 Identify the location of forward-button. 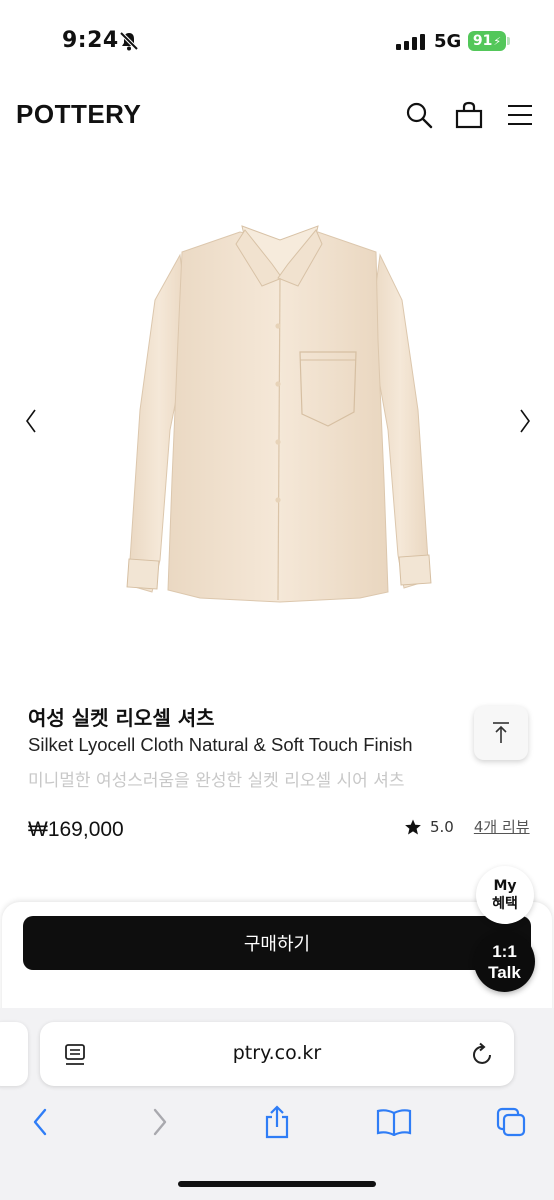
(160, 1122).